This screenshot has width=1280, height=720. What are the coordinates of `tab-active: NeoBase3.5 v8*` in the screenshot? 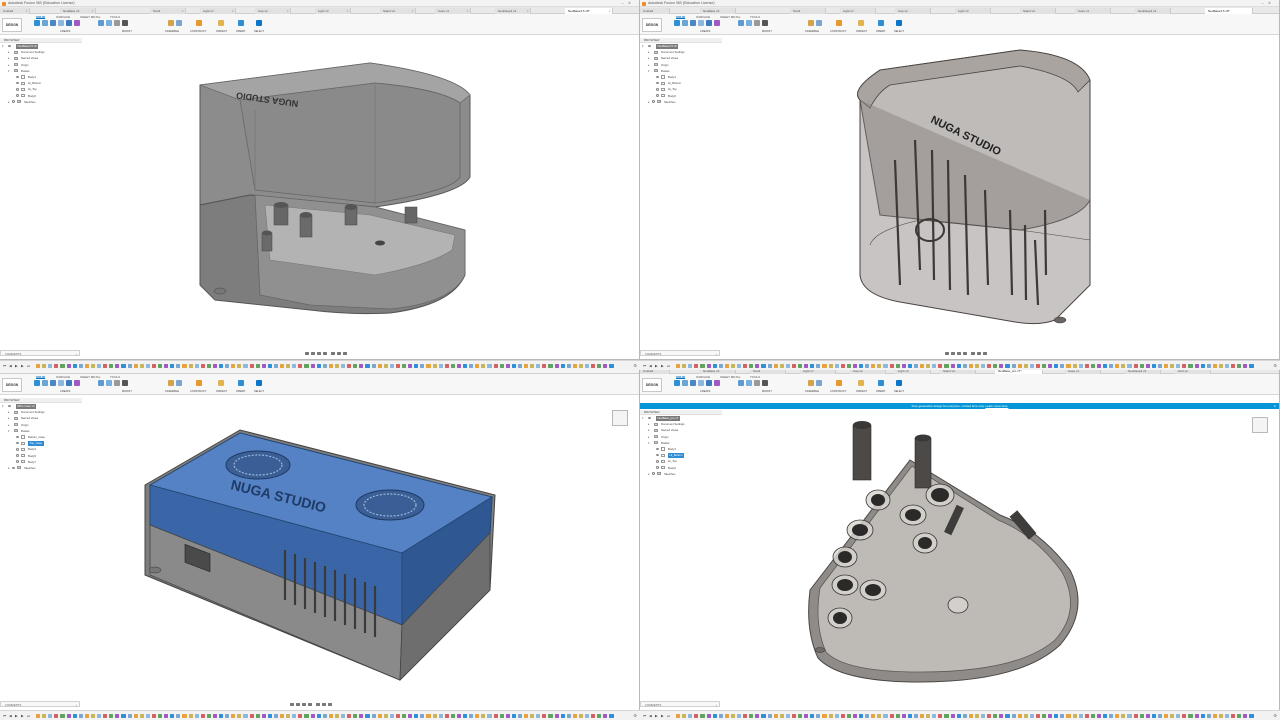 It's located at (1229, 10).